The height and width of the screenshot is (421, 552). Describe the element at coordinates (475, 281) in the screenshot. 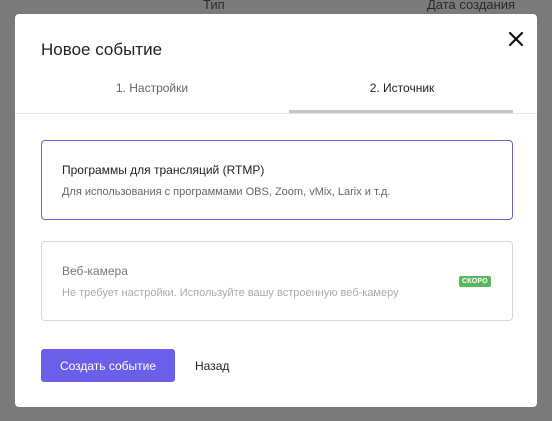

I see `coming-soon-badge: СКОРО` at that location.